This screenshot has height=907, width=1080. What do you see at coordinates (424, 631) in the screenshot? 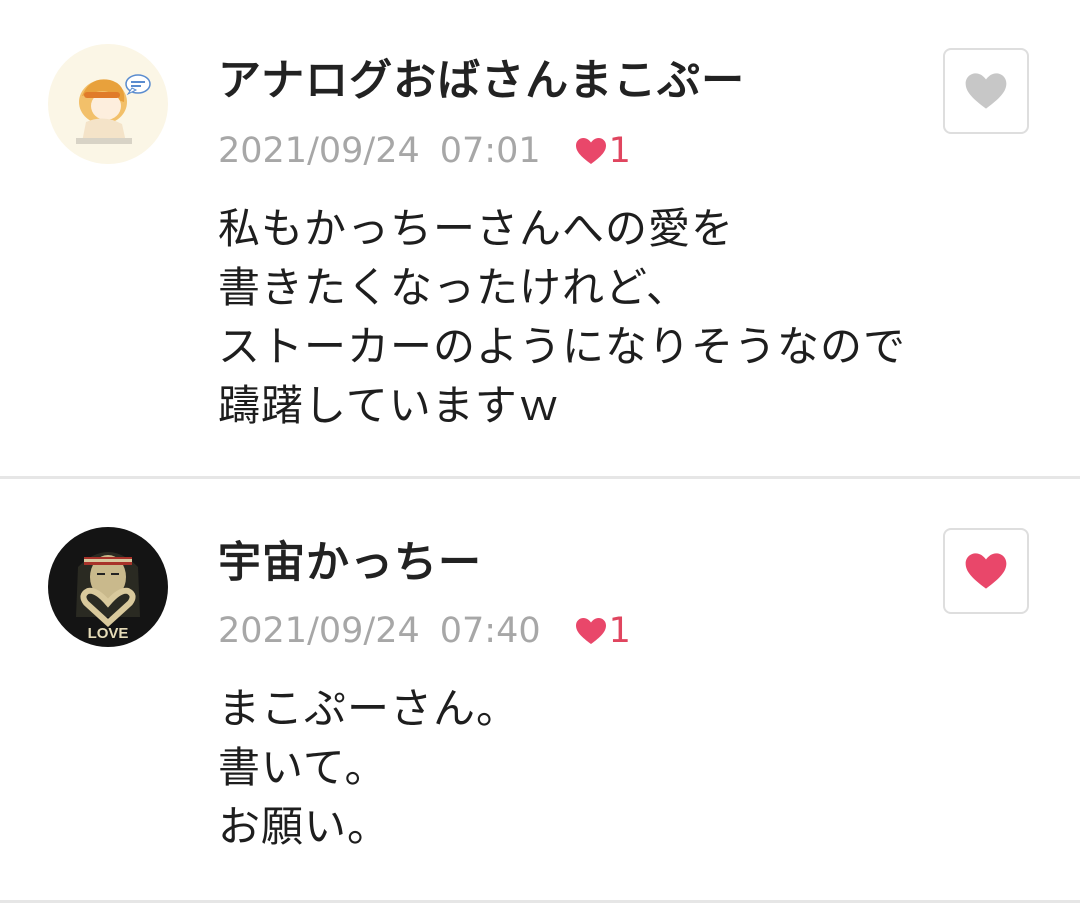
I see `comment-meta: 2021/09/24 07:40 1` at bounding box center [424, 631].